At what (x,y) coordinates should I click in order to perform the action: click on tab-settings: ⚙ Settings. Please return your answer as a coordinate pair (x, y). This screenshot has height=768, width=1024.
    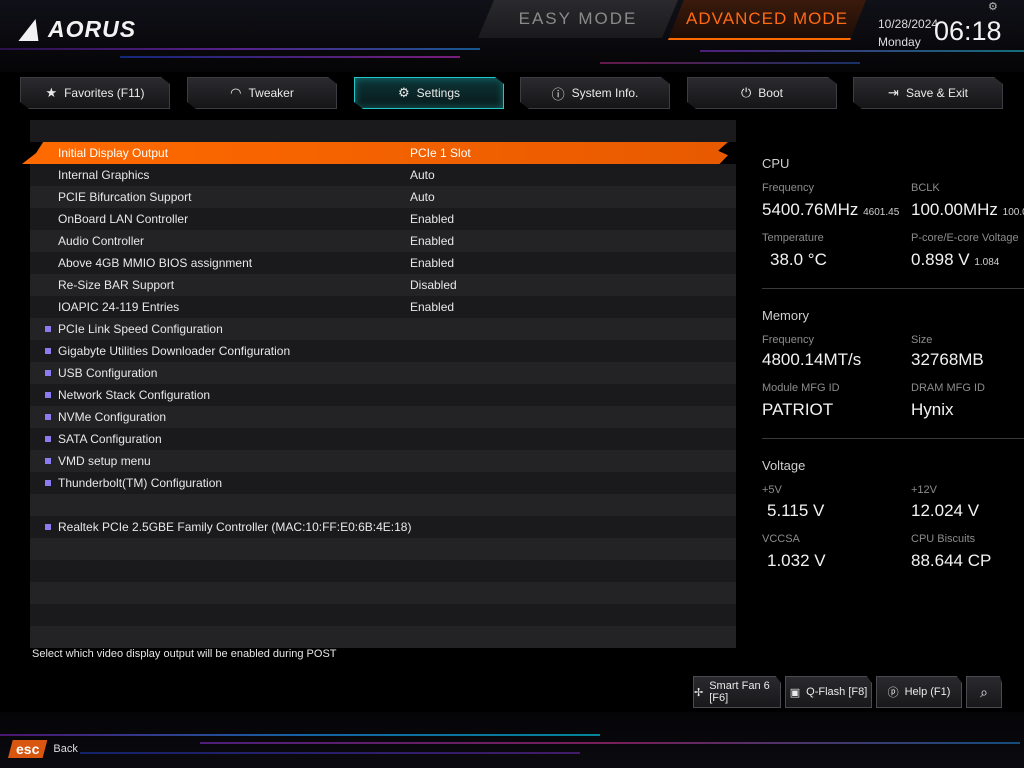
    Looking at the image, I should click on (429, 93).